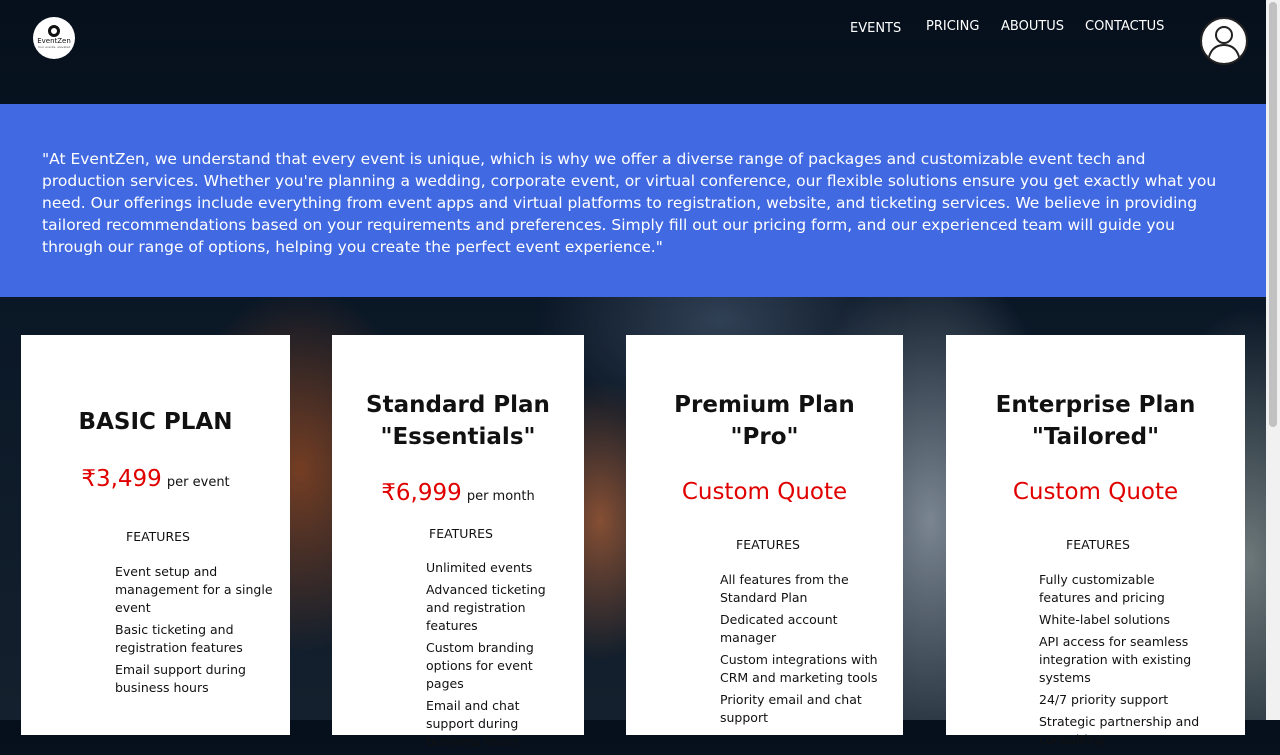  I want to click on nav-events-link: EVENTS, so click(875, 28).